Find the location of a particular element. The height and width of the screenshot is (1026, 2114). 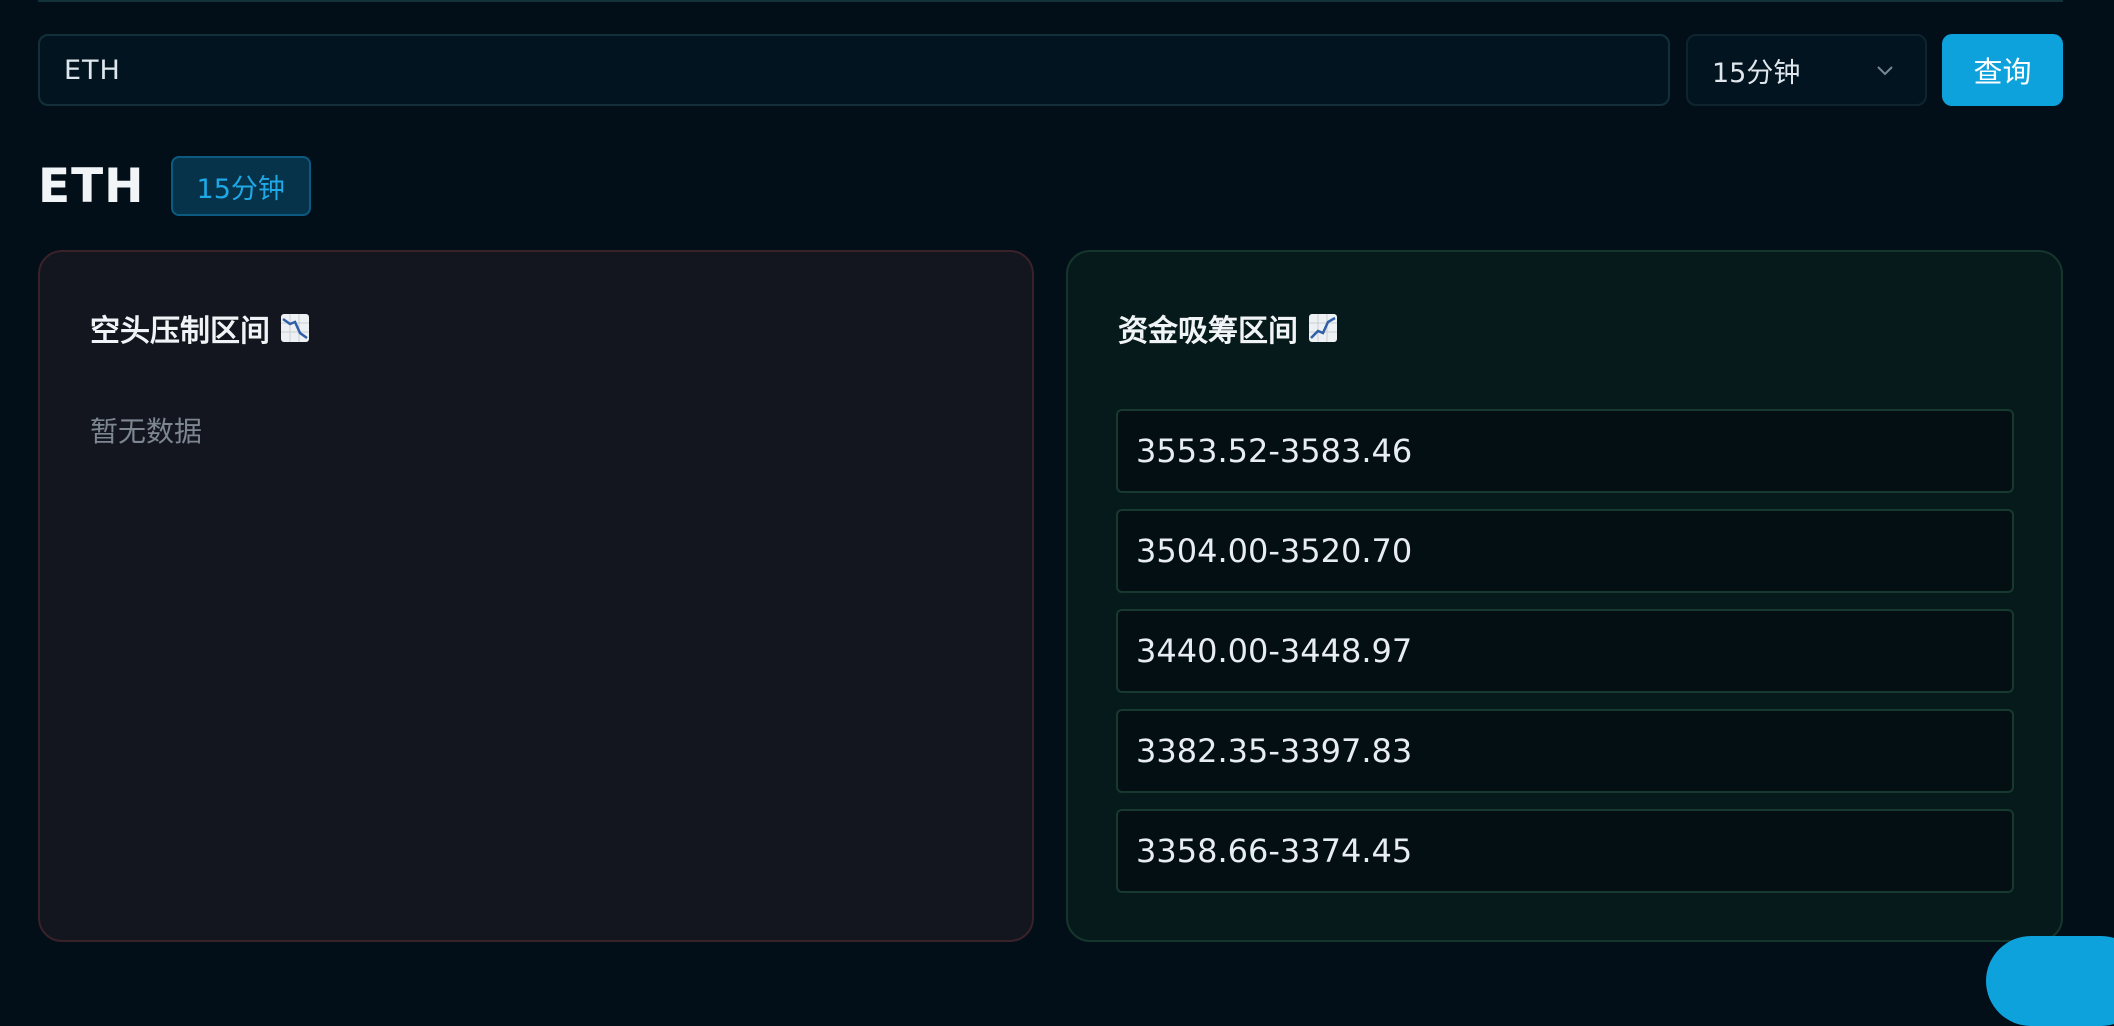

empty-state-text: 暂无数据 is located at coordinates (146, 431).